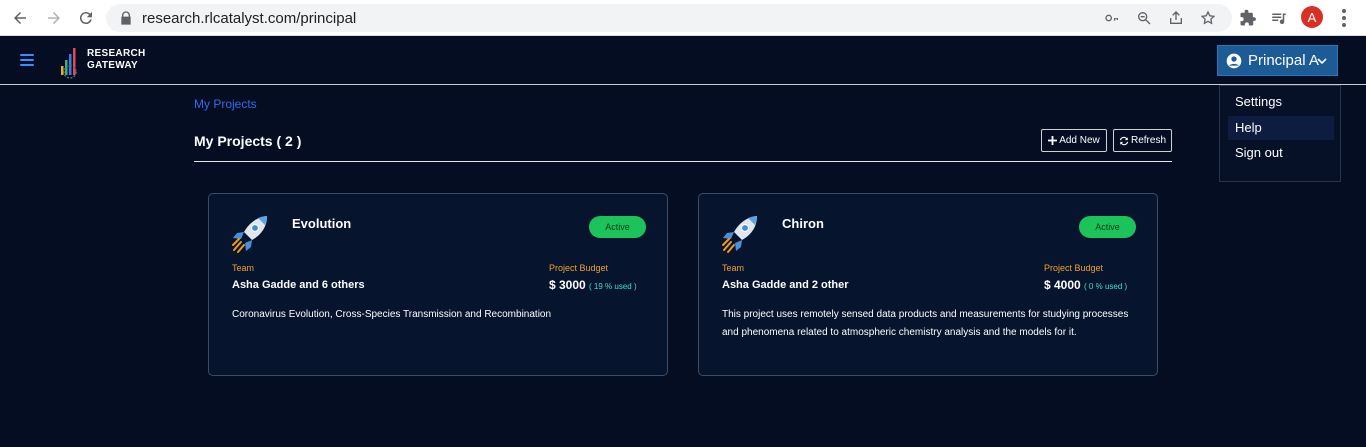 The image size is (1366, 447). I want to click on project-name: Chiron, so click(803, 223).